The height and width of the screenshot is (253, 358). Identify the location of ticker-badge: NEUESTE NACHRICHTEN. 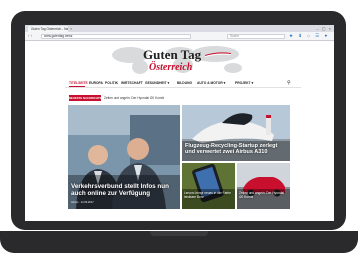
(86, 98).